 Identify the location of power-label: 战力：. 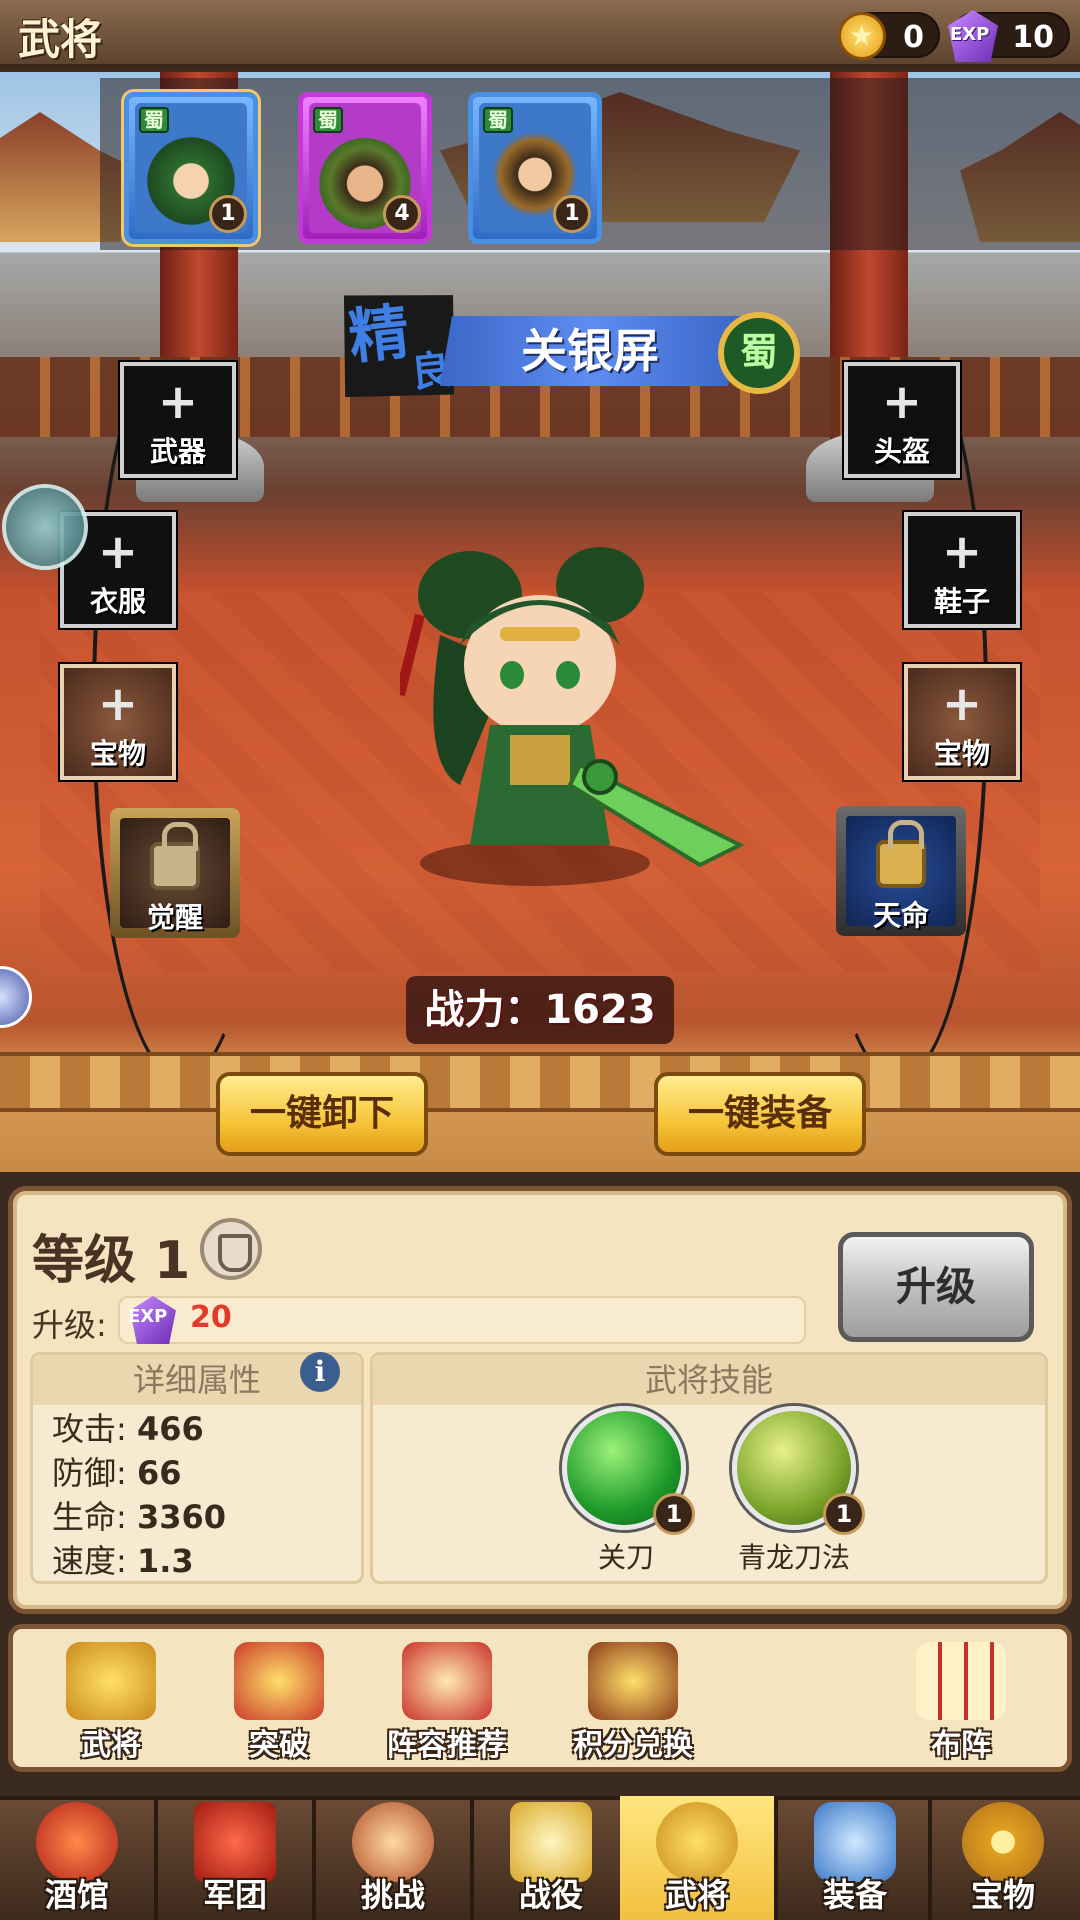
(484, 1010).